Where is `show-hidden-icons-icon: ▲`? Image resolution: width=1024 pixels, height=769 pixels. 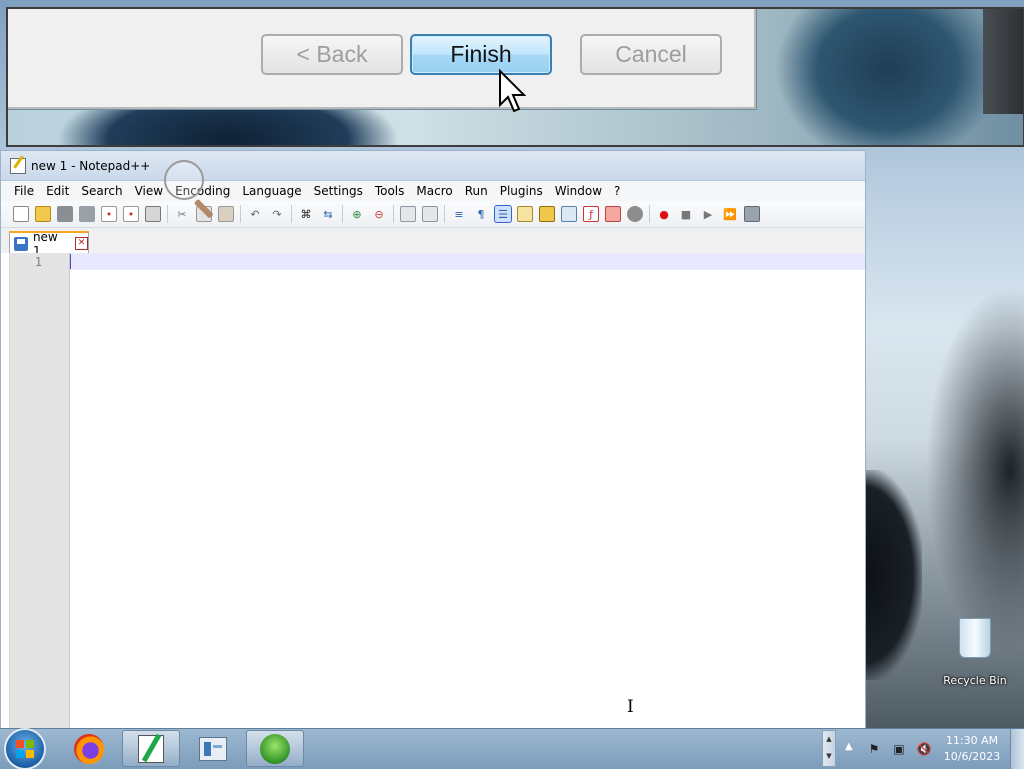
show-hidden-icons-icon: ▲ is located at coordinates (849, 746).